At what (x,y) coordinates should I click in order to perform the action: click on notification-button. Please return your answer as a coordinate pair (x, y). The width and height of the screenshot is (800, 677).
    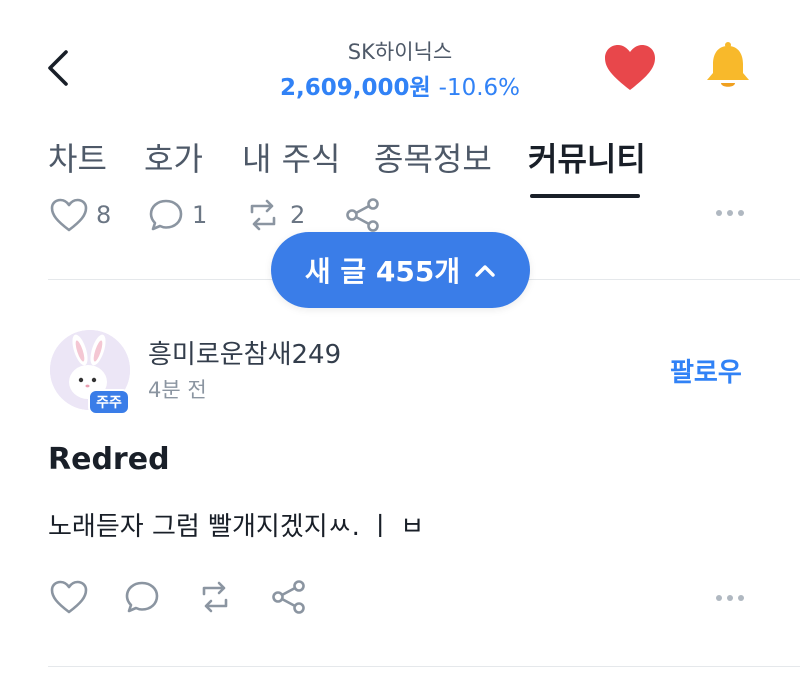
    Looking at the image, I should click on (728, 66).